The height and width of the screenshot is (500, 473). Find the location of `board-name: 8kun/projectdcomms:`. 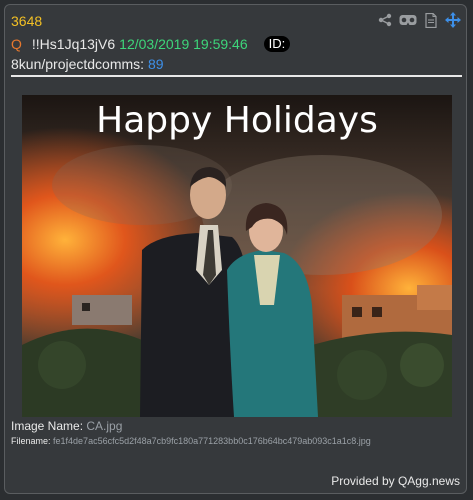

board-name: 8kun/projectdcomms: is located at coordinates (78, 64).